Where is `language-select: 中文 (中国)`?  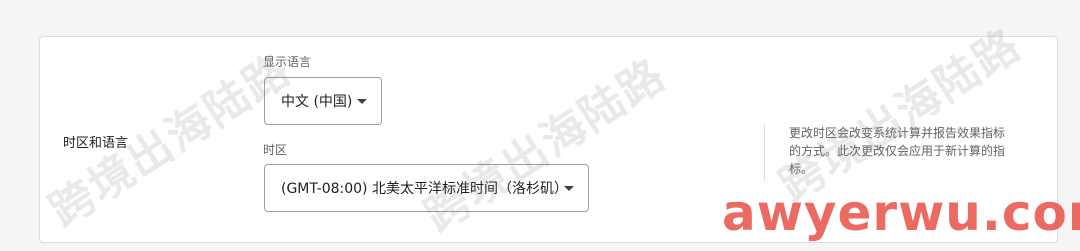
language-select: 中文 (中国) is located at coordinates (323, 101).